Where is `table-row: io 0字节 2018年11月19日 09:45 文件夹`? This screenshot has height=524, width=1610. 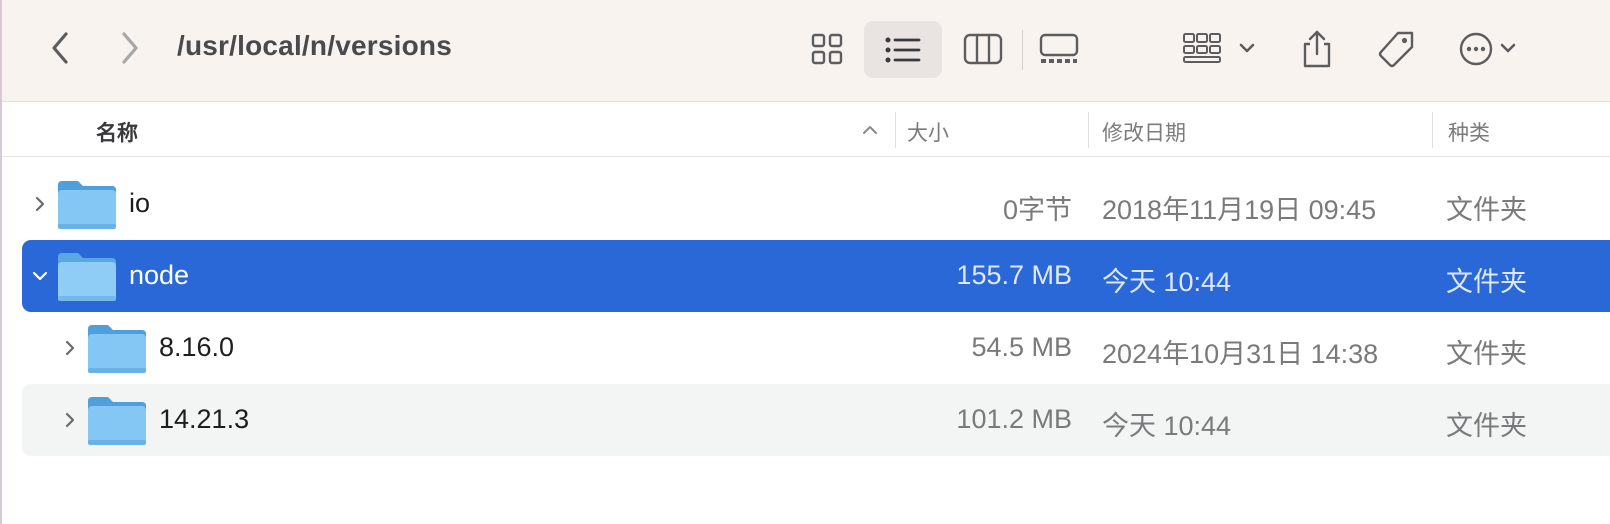 table-row: io 0字节 2018年11月19日 09:45 文件夹 is located at coordinates (816, 204).